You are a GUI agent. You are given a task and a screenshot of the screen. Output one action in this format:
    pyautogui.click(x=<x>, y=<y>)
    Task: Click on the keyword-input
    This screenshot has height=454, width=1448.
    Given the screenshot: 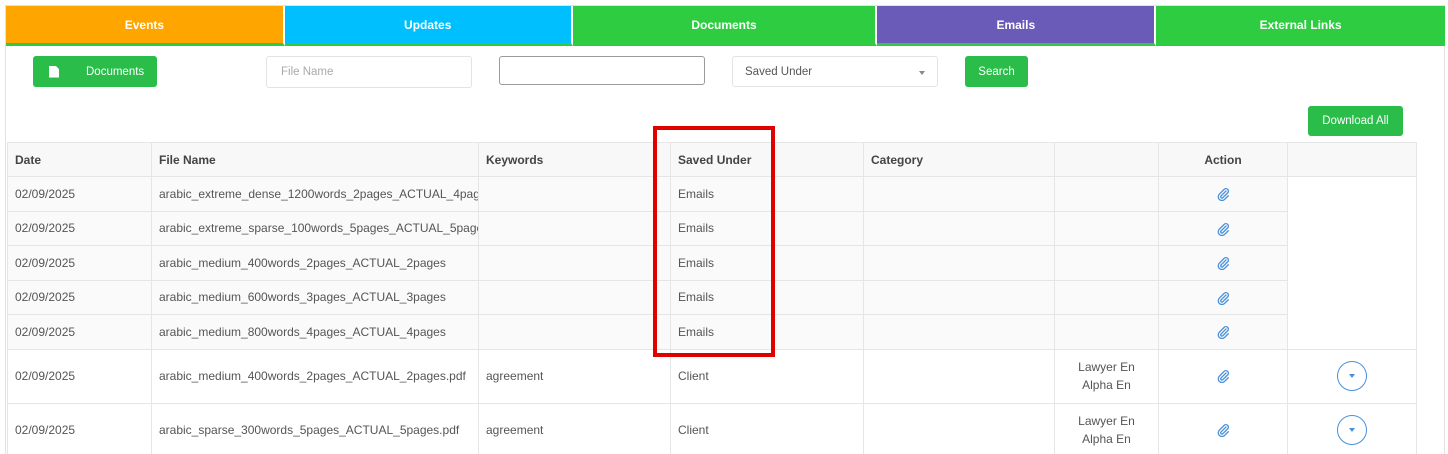 What is the action you would take?
    pyautogui.click(x=602, y=70)
    